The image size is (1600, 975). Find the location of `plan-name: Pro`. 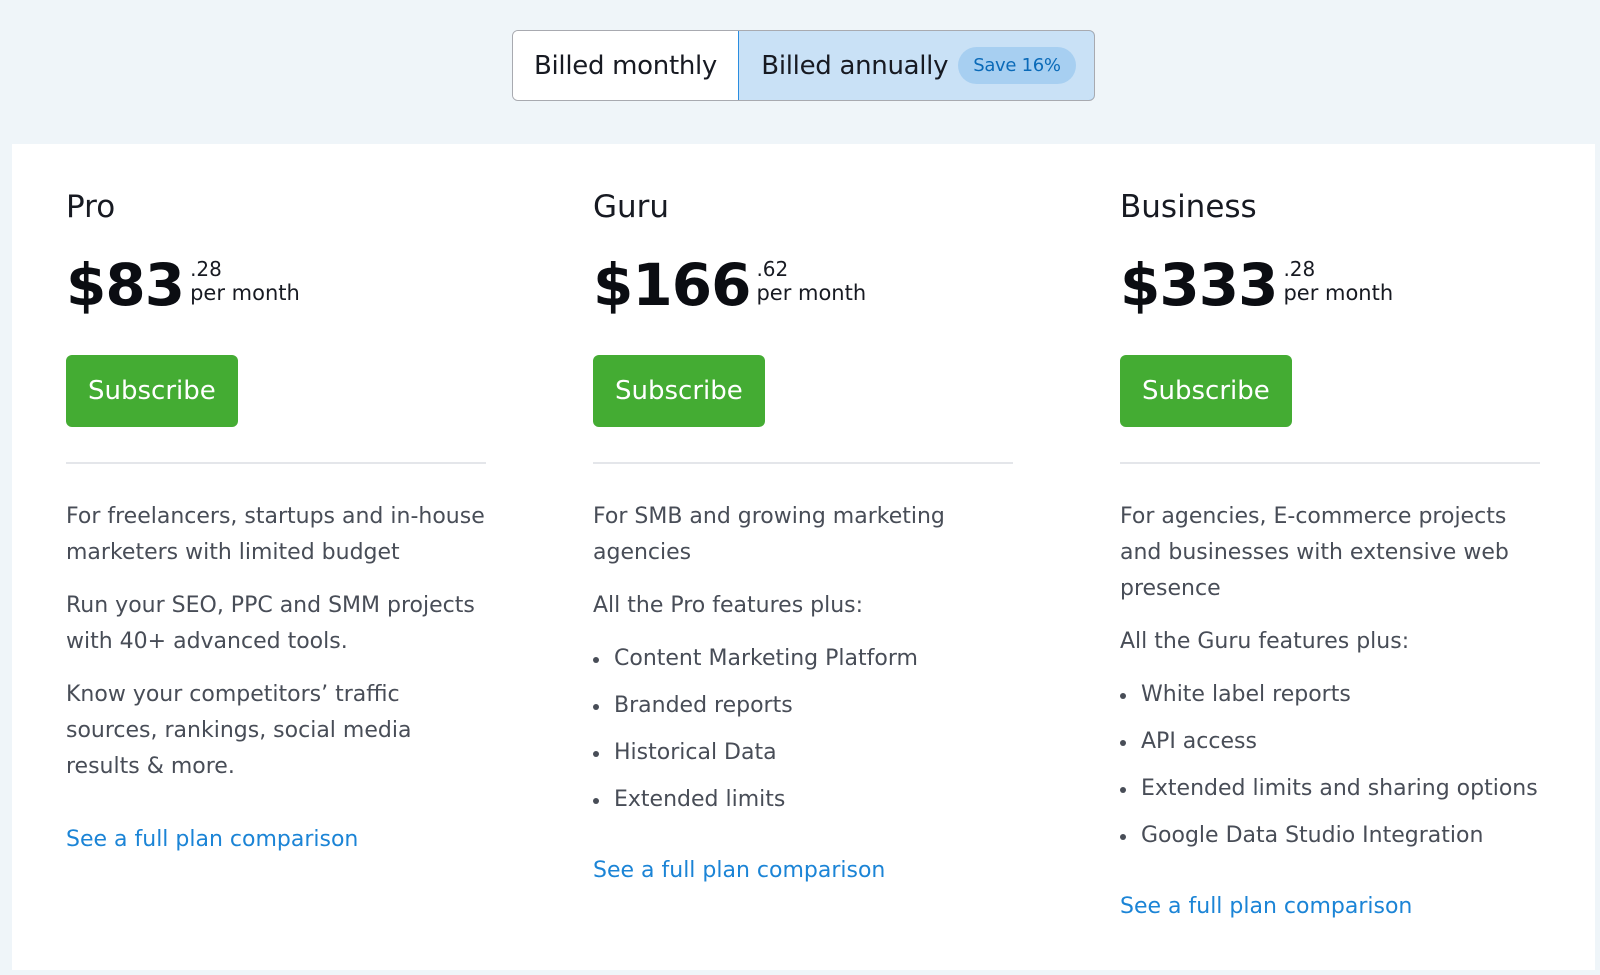

plan-name: Pro is located at coordinates (91, 207).